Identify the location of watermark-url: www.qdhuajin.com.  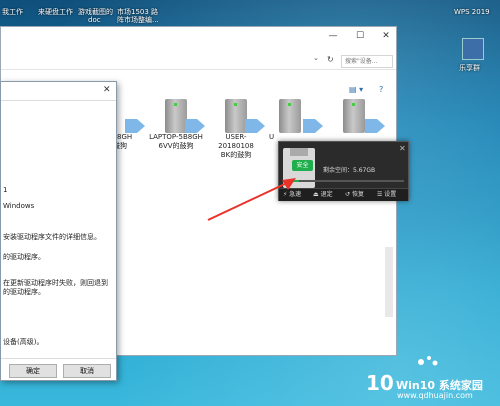
(435, 395).